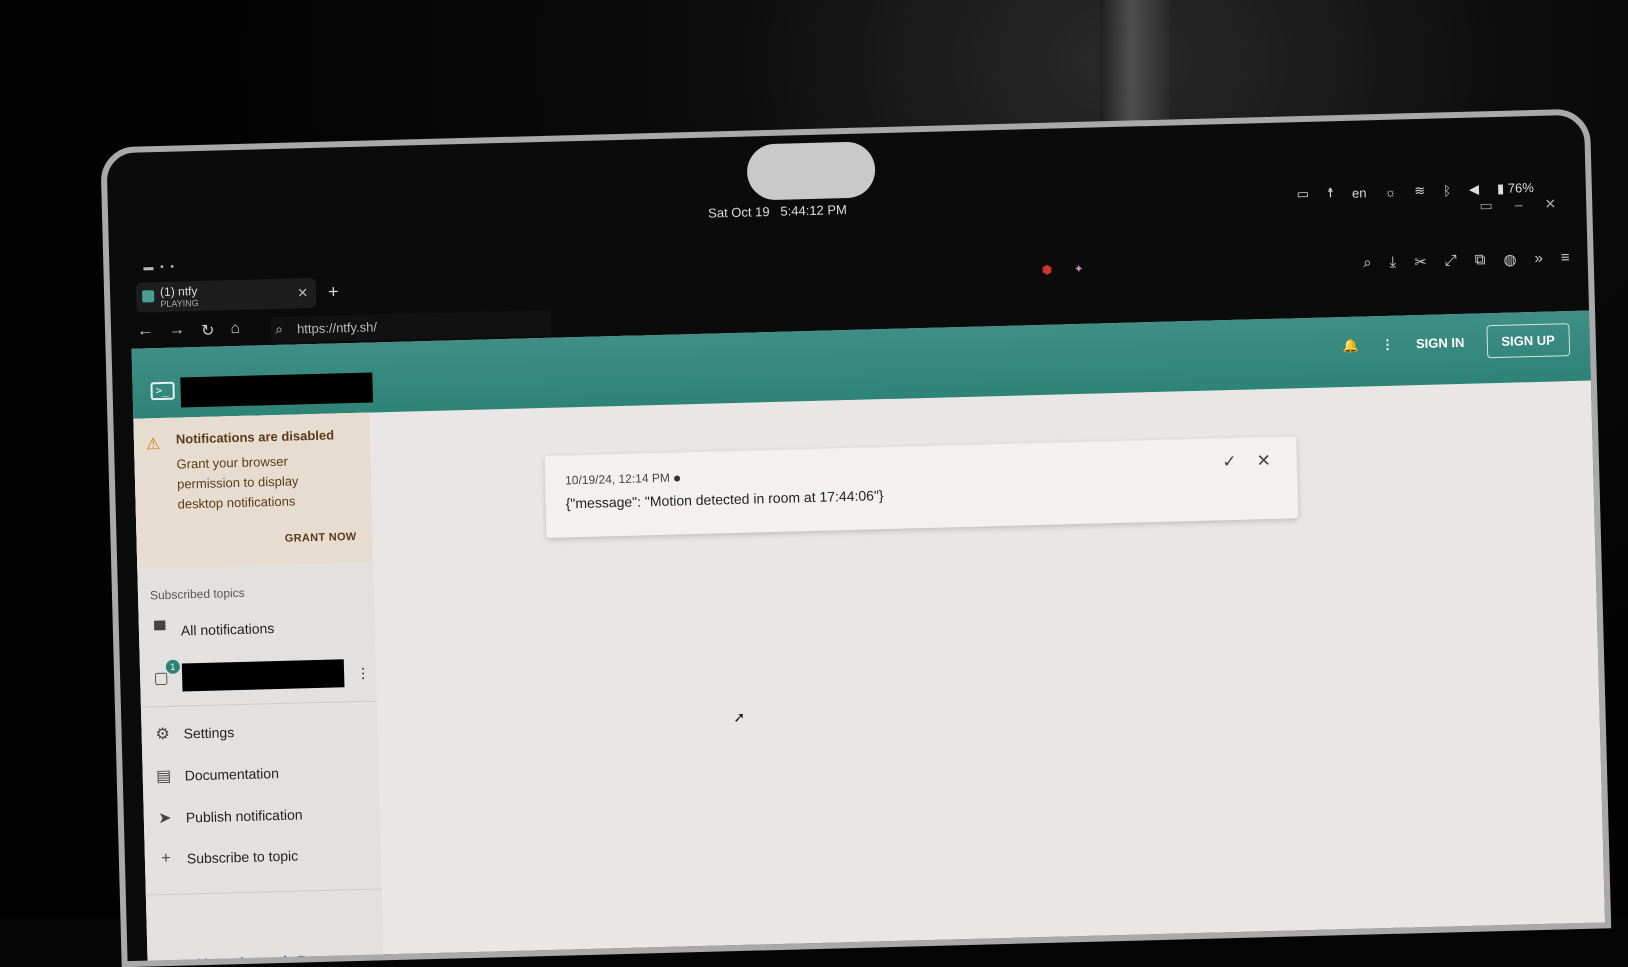 This screenshot has height=967, width=1628. What do you see at coordinates (1390, 191) in the screenshot?
I see `brightness-icon: ☼` at bounding box center [1390, 191].